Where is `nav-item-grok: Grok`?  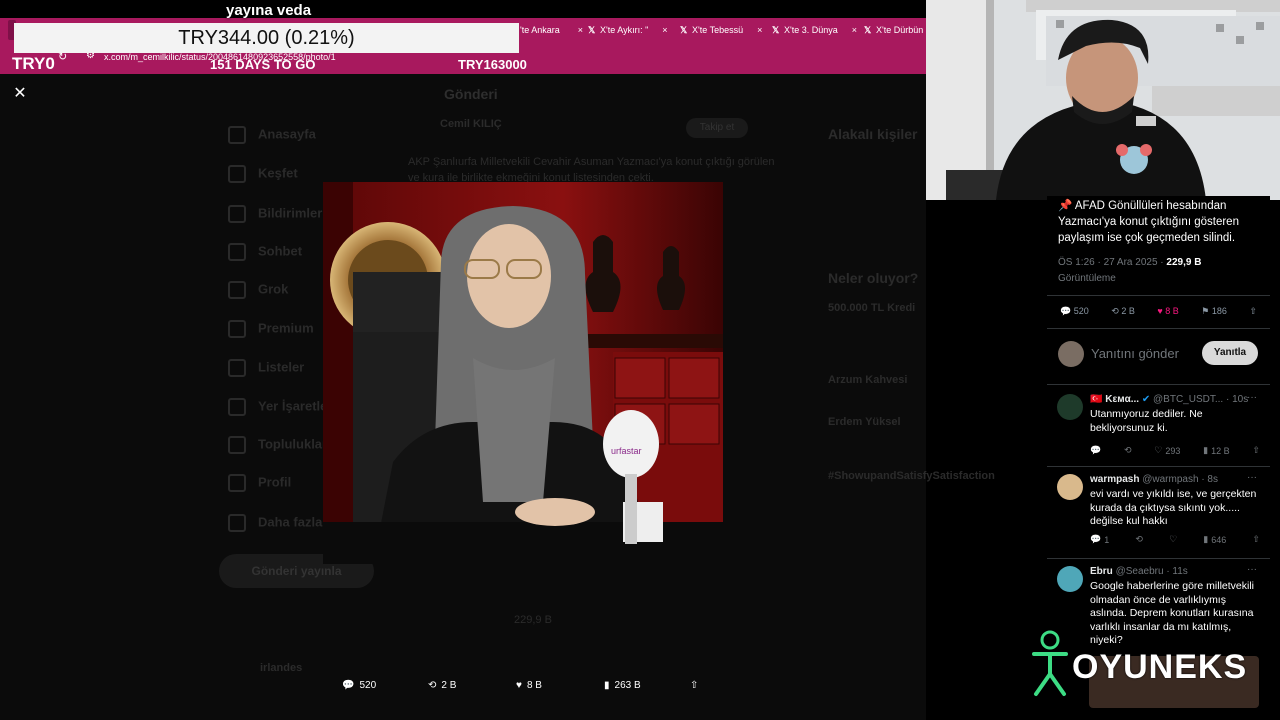 nav-item-grok: Grok is located at coordinates (258, 290).